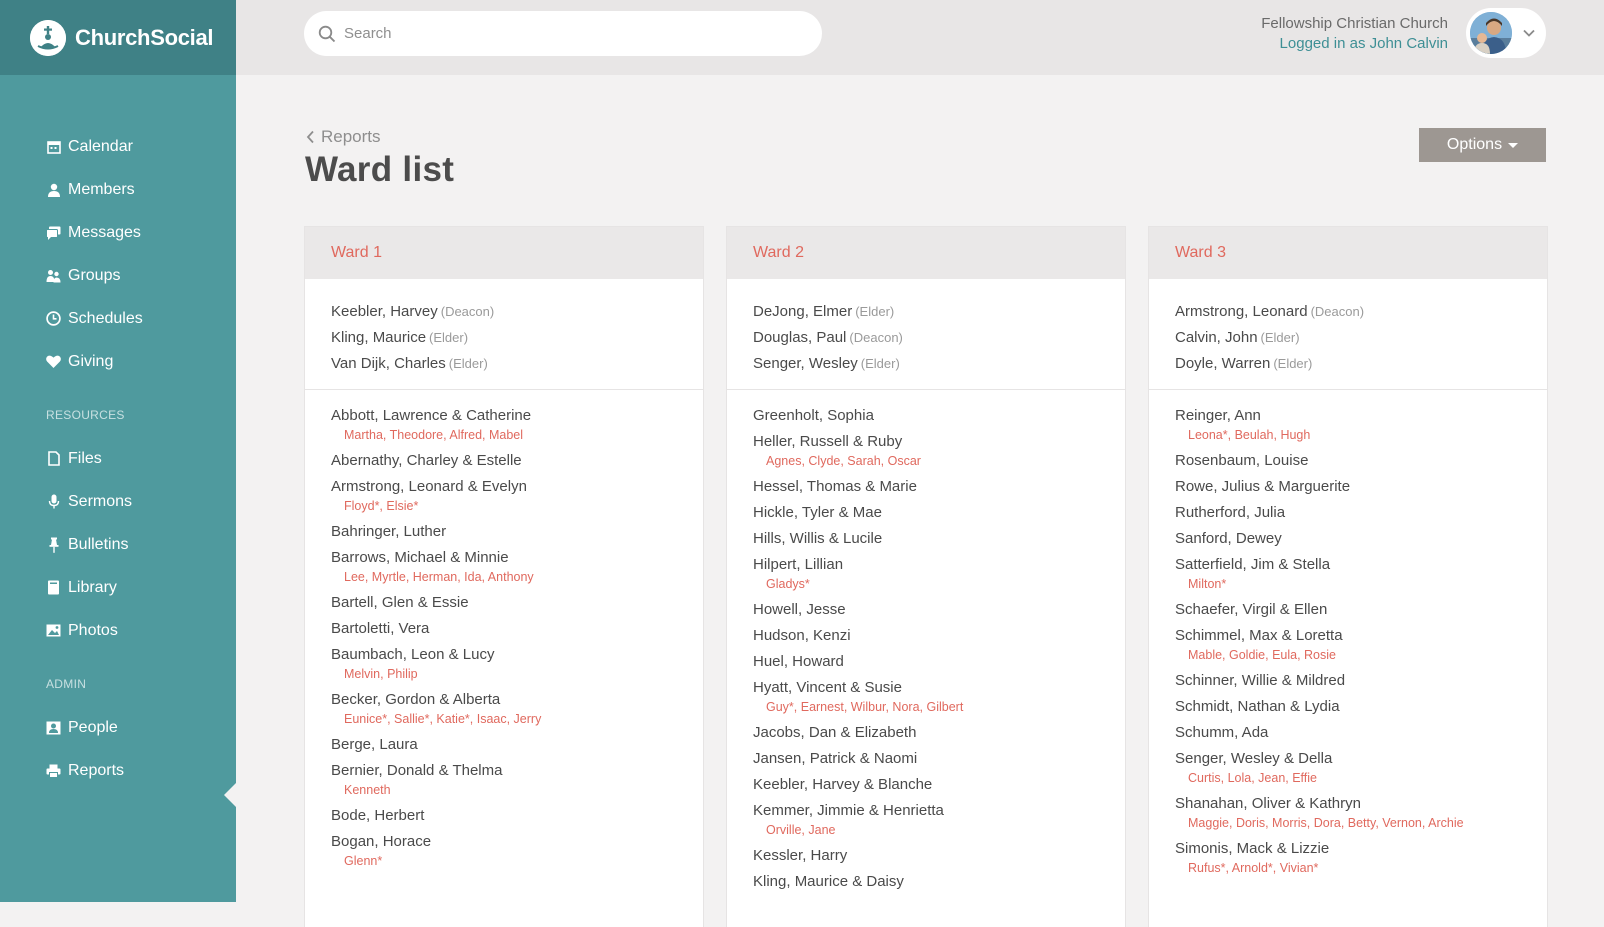 The height and width of the screenshot is (927, 1604). What do you see at coordinates (118, 458) in the screenshot?
I see `nav-files: Files` at bounding box center [118, 458].